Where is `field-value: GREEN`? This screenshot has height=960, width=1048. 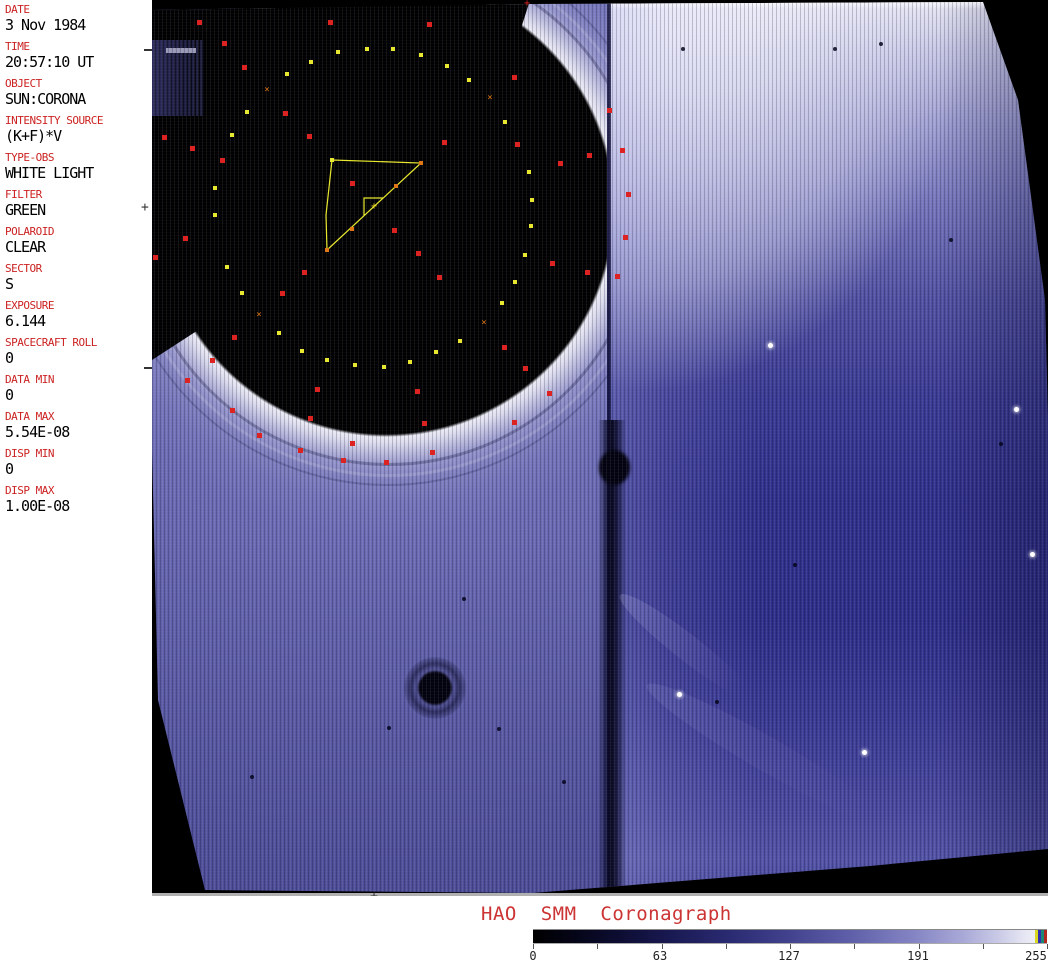 field-value: GREEN is located at coordinates (25, 210).